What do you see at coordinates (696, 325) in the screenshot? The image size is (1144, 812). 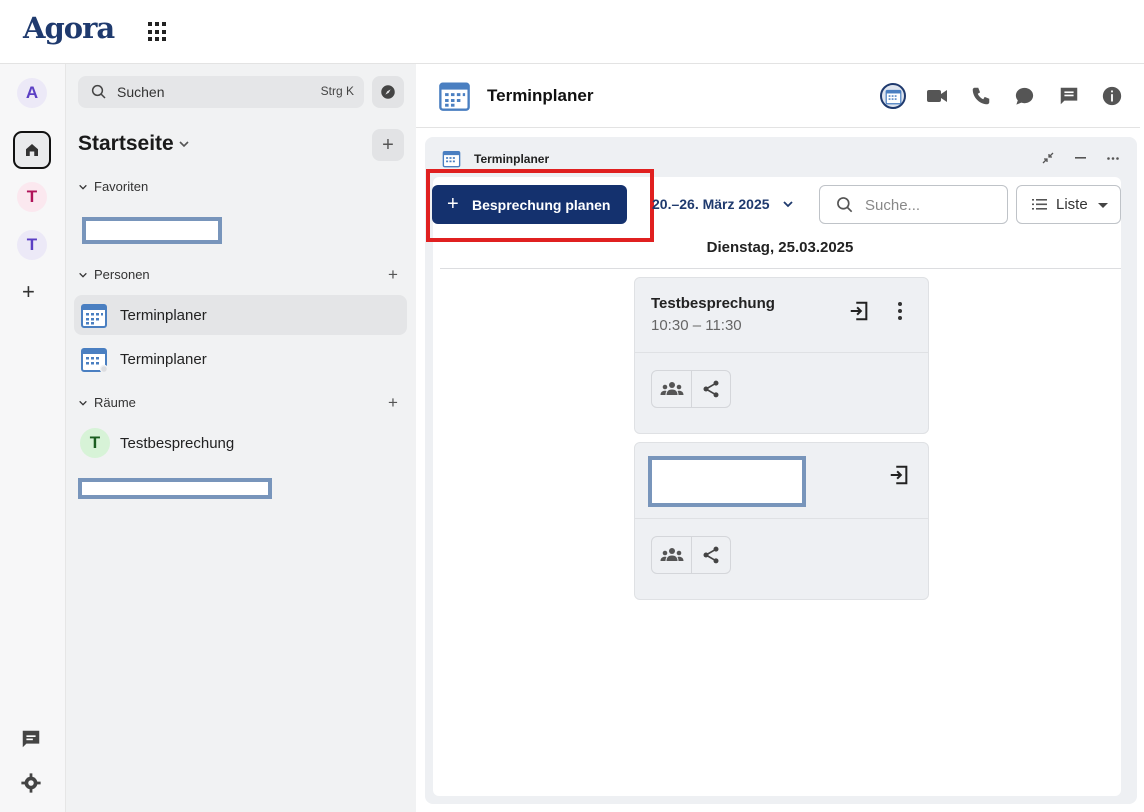 I see `meeting-time: 10:30 – 11:30` at bounding box center [696, 325].